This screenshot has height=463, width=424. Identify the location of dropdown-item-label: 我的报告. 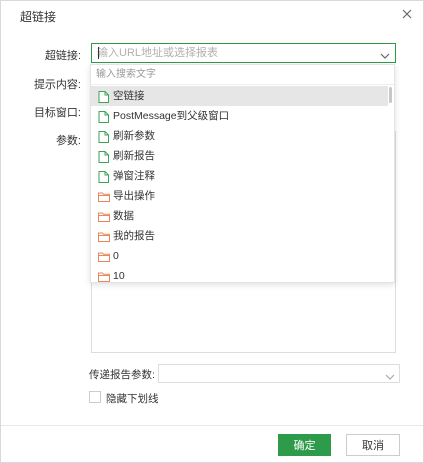
(134, 236).